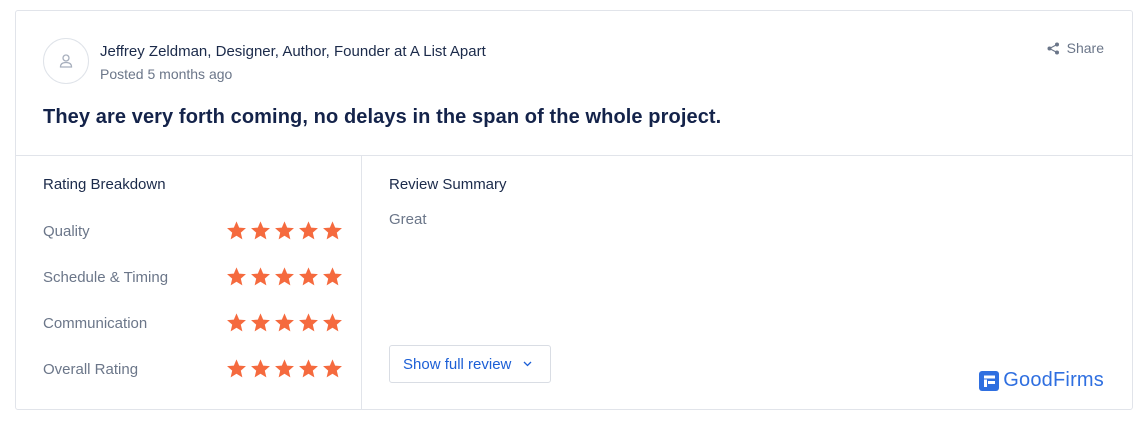 The image size is (1144, 423). What do you see at coordinates (166, 74) in the screenshot?
I see `posted-time: Posted 5 months ago` at bounding box center [166, 74].